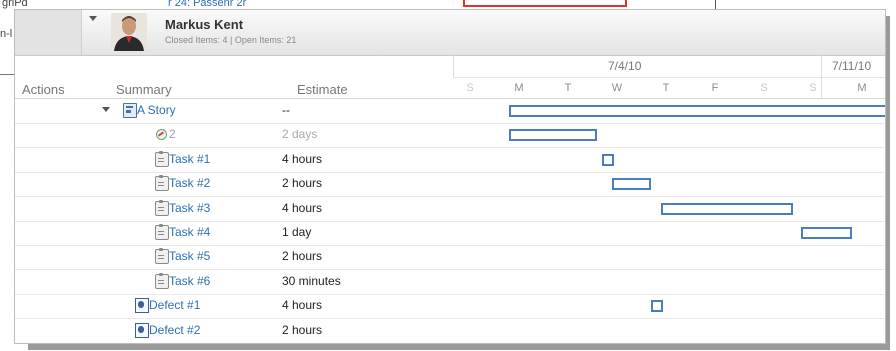 This screenshot has height=351, width=896. What do you see at coordinates (161, 134) in the screenshot?
I see `subtask-icon` at bounding box center [161, 134].